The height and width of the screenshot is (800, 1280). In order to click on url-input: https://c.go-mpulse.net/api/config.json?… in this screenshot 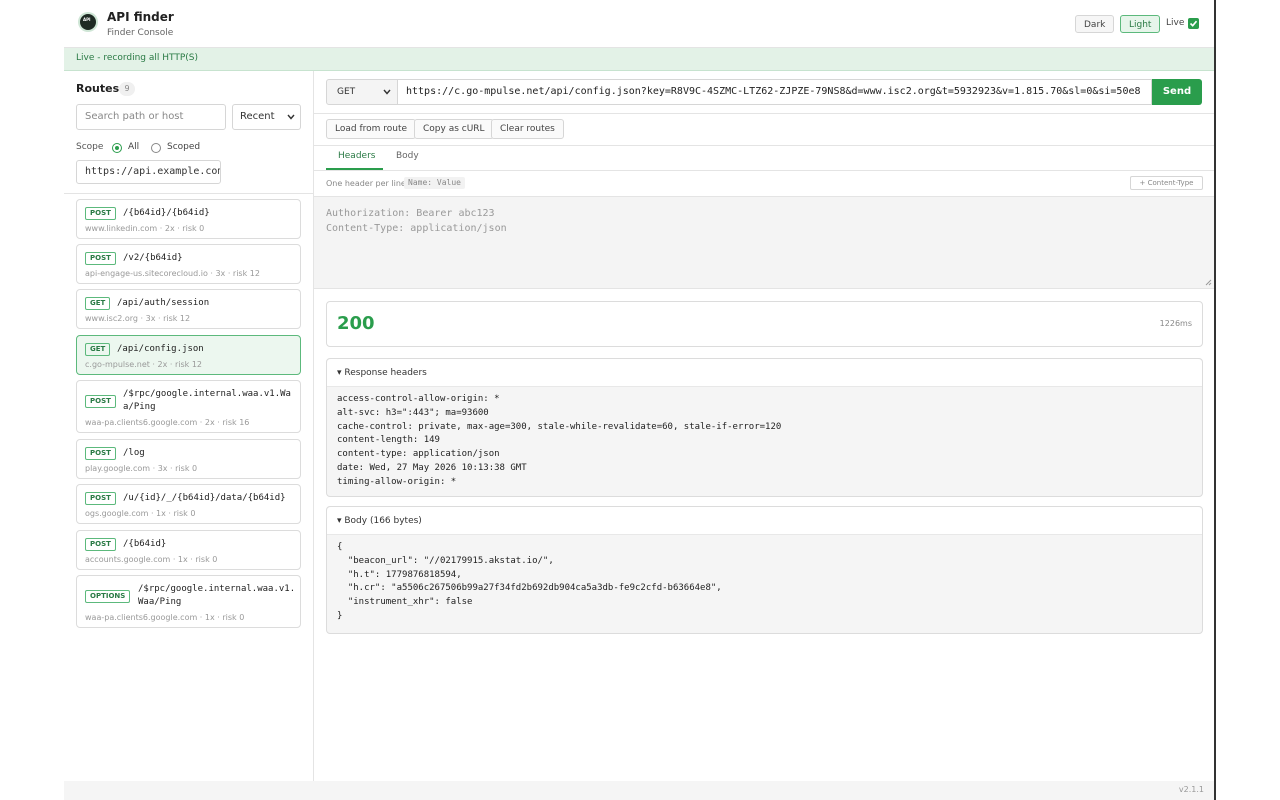, I will do `click(775, 92)`.